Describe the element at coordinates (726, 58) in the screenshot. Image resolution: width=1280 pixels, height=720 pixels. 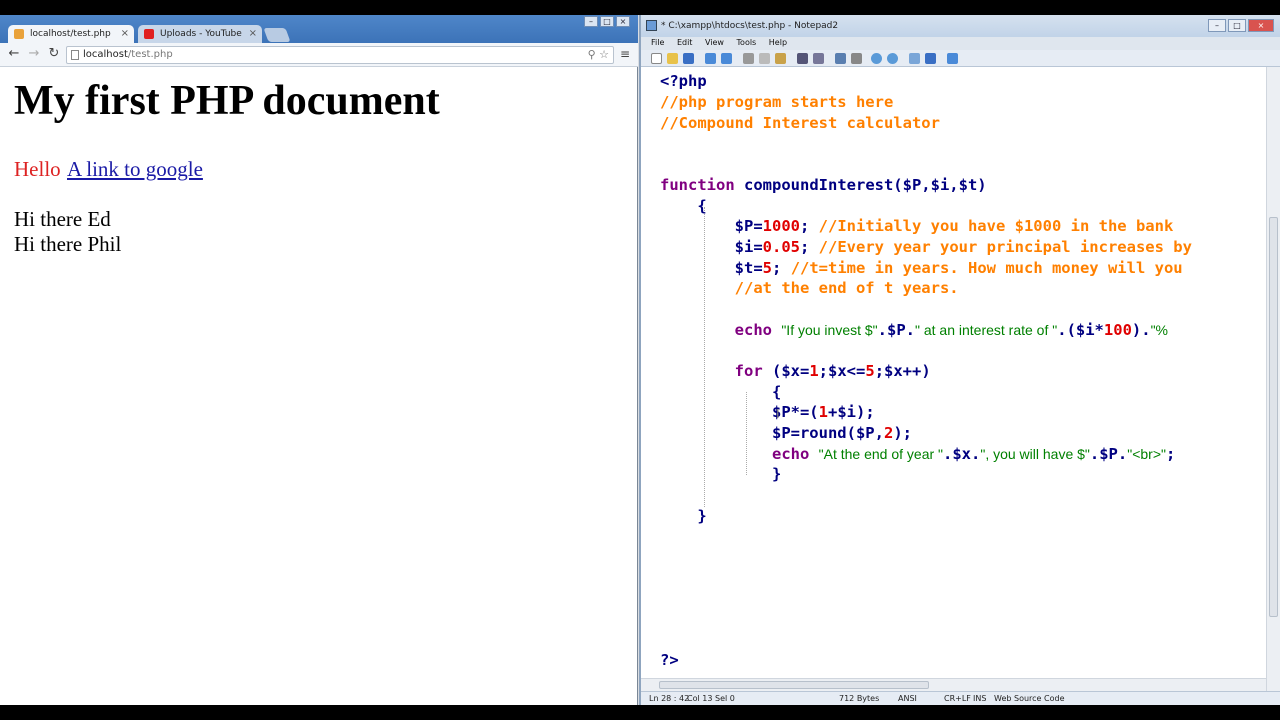
I see `redo-icon` at that location.